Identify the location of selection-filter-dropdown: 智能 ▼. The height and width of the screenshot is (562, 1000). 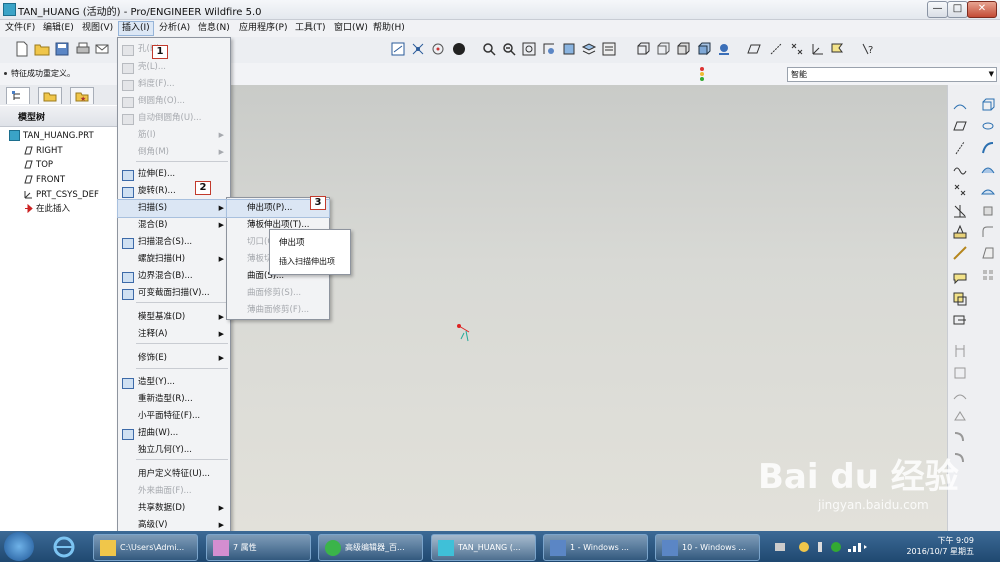
(892, 74).